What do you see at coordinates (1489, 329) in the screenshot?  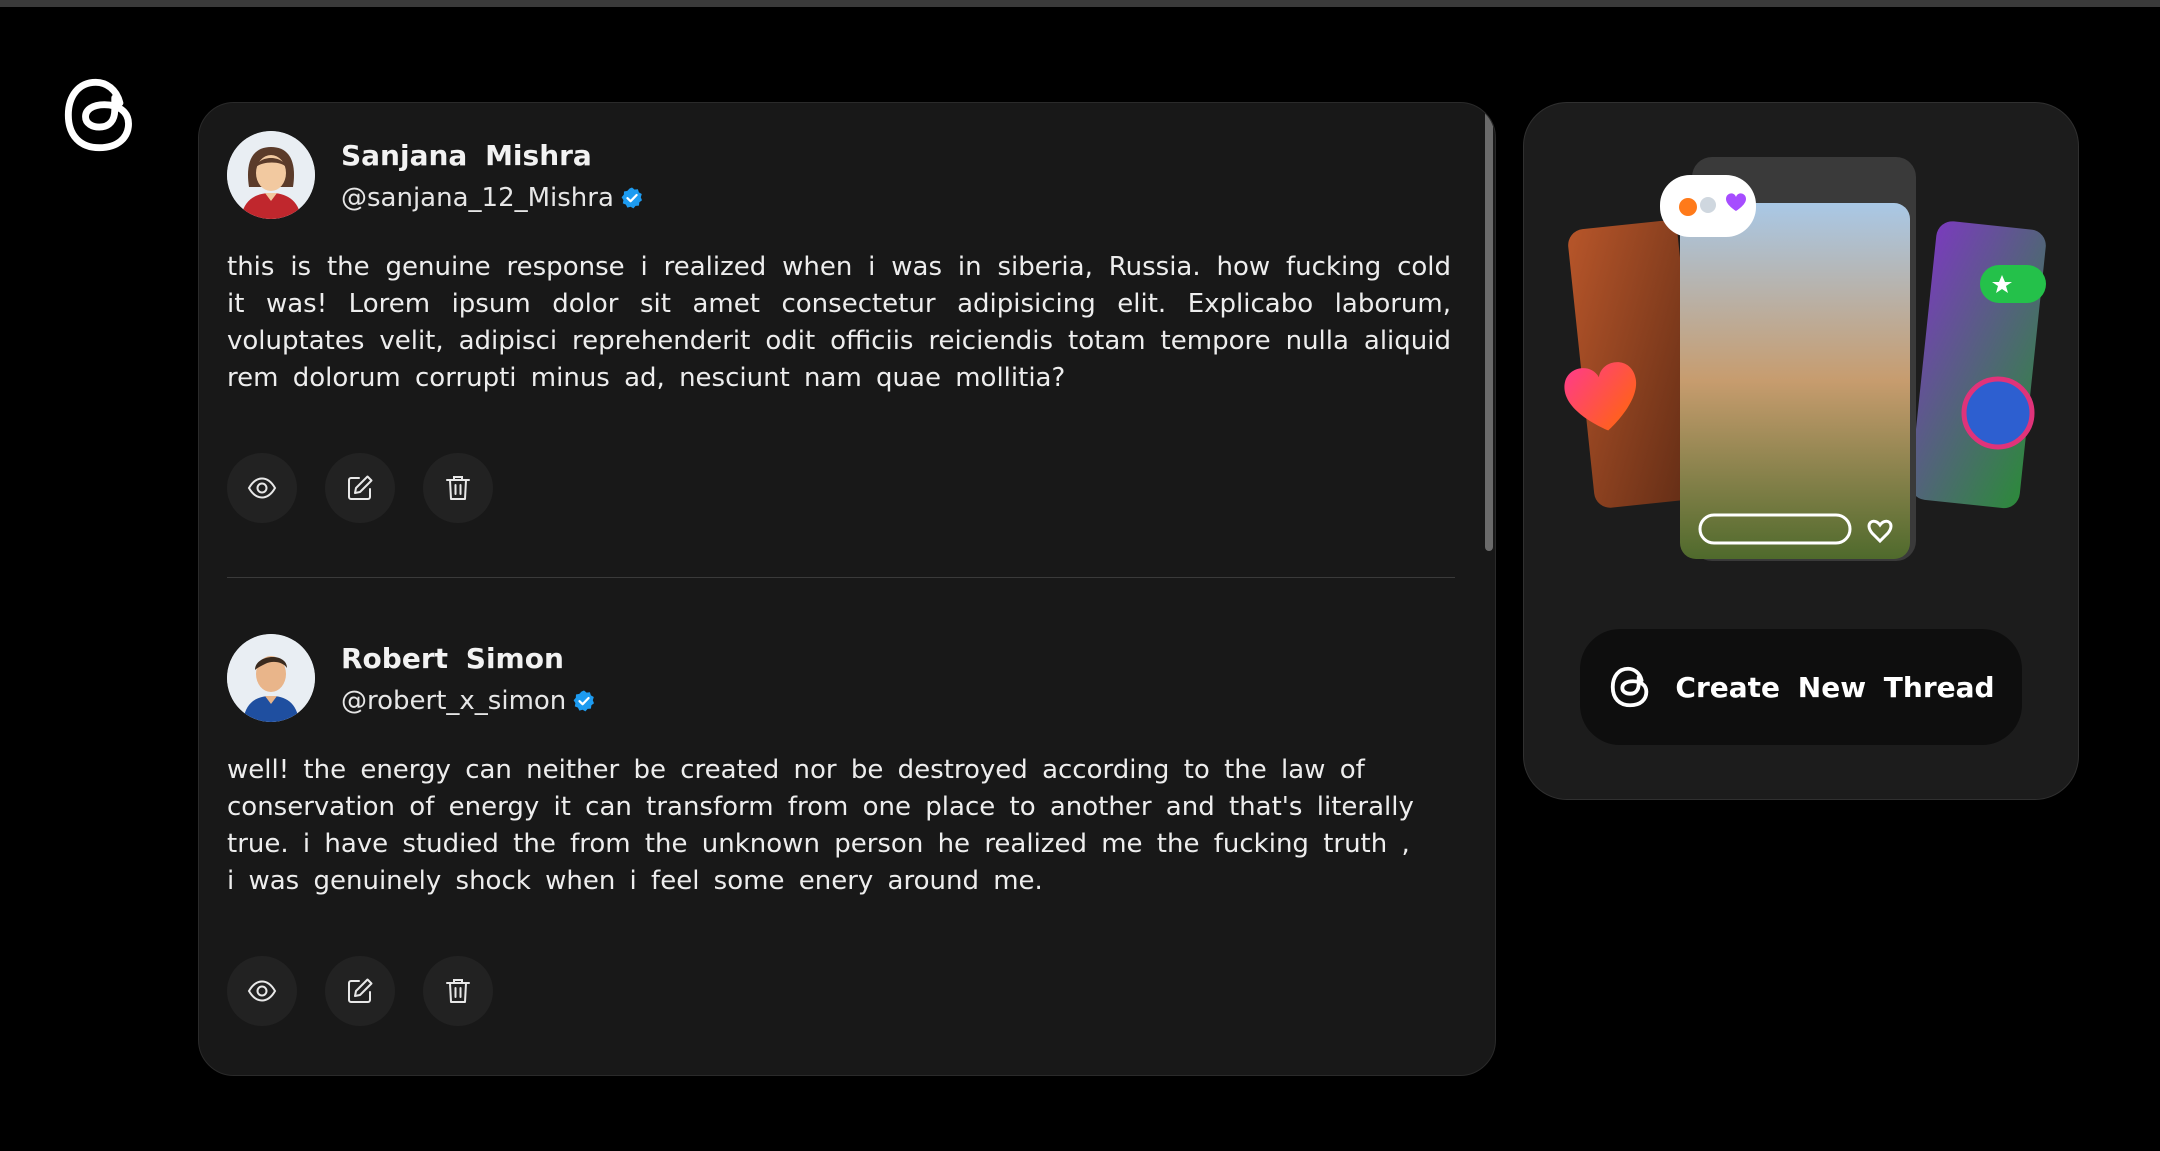 I see `feed-scrollbar` at bounding box center [1489, 329].